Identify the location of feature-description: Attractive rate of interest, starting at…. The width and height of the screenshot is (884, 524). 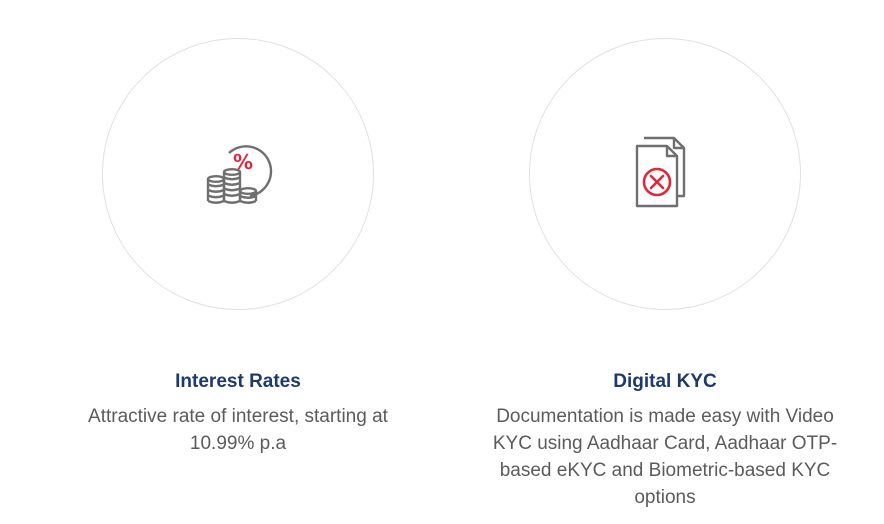
(238, 430).